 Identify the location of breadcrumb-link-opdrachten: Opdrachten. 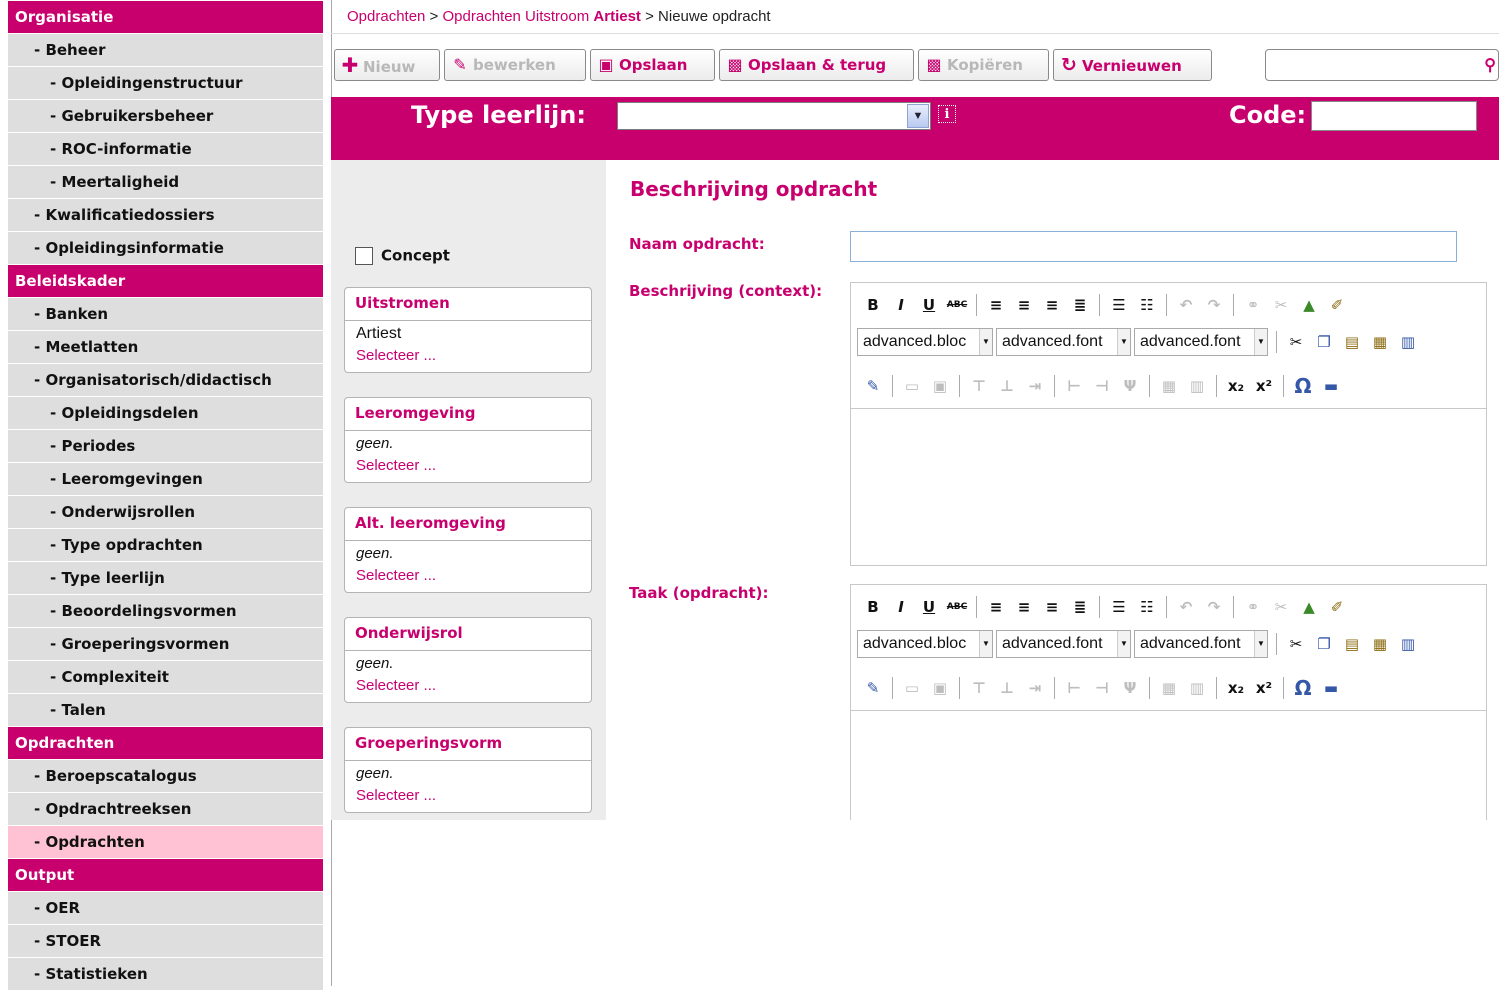
(386, 16).